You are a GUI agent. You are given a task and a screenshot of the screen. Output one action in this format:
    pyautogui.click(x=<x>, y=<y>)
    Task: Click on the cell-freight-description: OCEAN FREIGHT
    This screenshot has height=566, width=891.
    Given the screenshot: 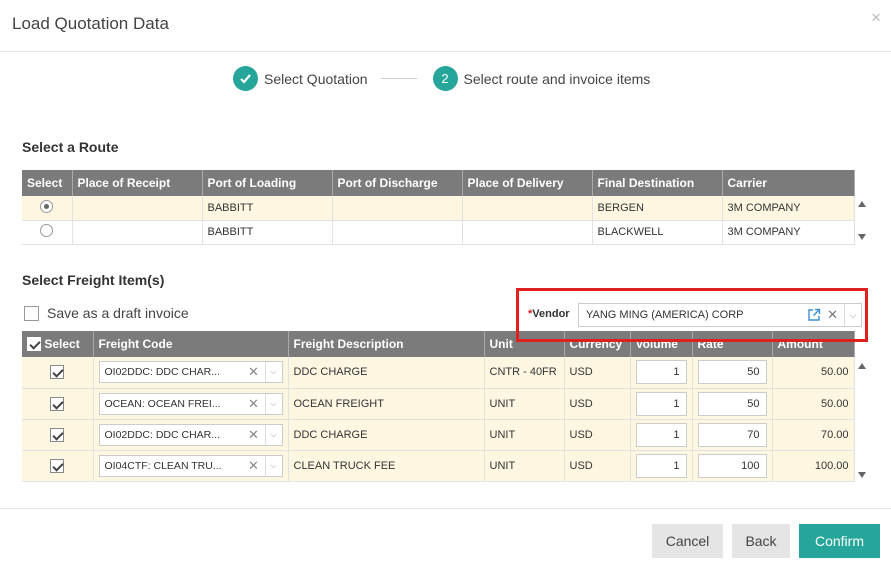 What is the action you would take?
    pyautogui.click(x=386, y=404)
    